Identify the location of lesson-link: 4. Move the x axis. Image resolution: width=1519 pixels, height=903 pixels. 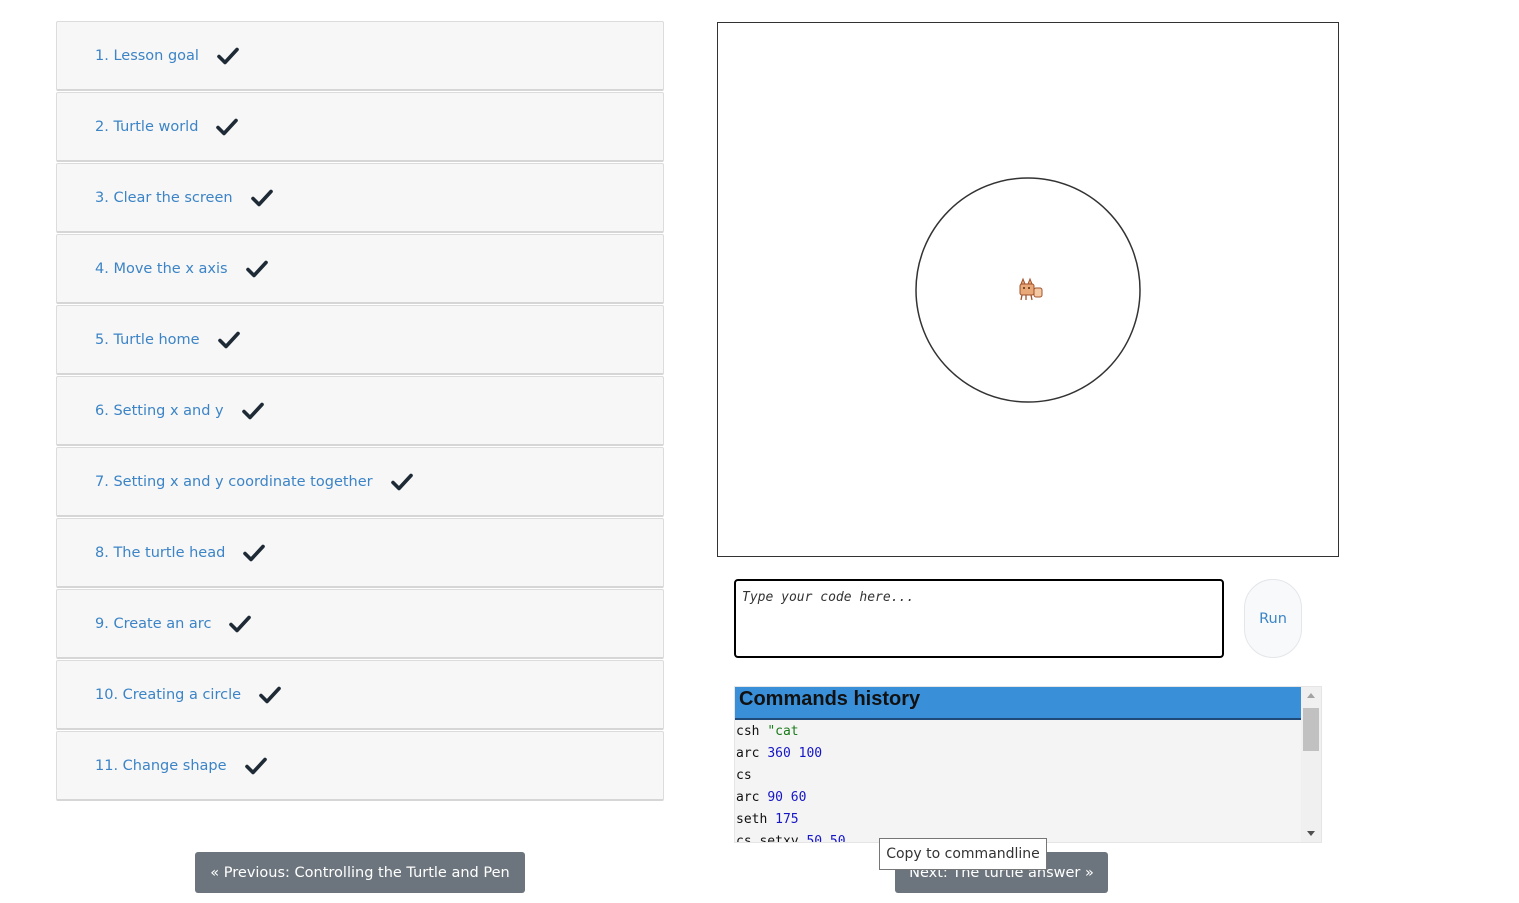
(161, 269).